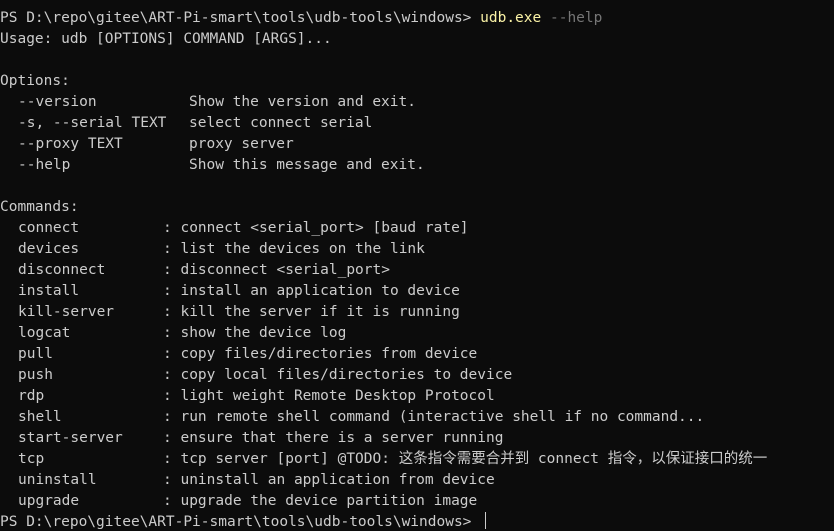  I want to click on option-flag: -s, --serial TEXT, so click(92, 123).